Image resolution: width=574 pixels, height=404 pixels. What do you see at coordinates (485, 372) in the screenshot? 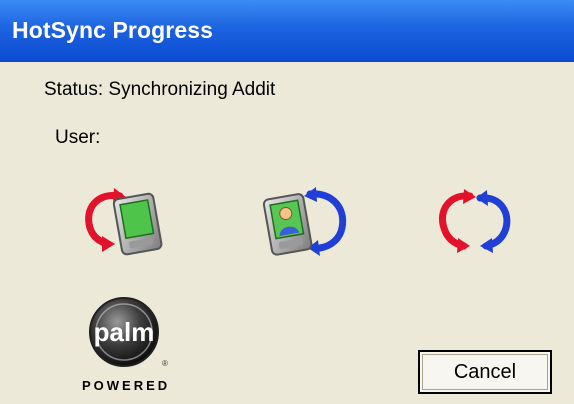
I see `cancel-button: Cancel` at bounding box center [485, 372].